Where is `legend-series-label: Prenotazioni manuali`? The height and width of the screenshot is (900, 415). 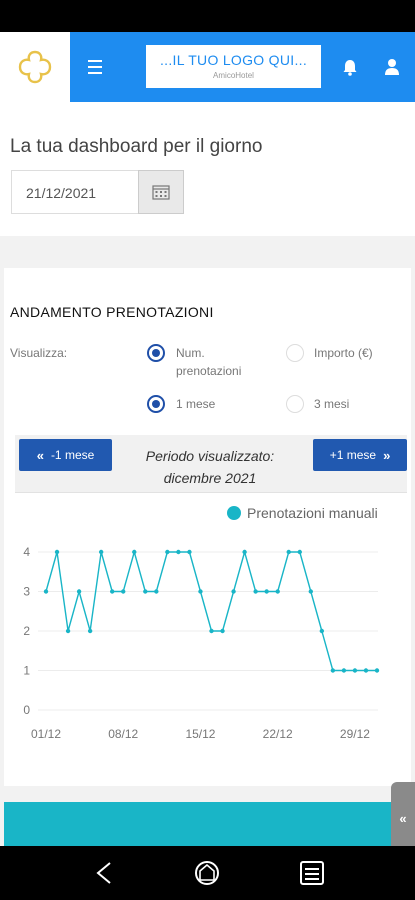 legend-series-label: Prenotazioni manuali is located at coordinates (312, 513).